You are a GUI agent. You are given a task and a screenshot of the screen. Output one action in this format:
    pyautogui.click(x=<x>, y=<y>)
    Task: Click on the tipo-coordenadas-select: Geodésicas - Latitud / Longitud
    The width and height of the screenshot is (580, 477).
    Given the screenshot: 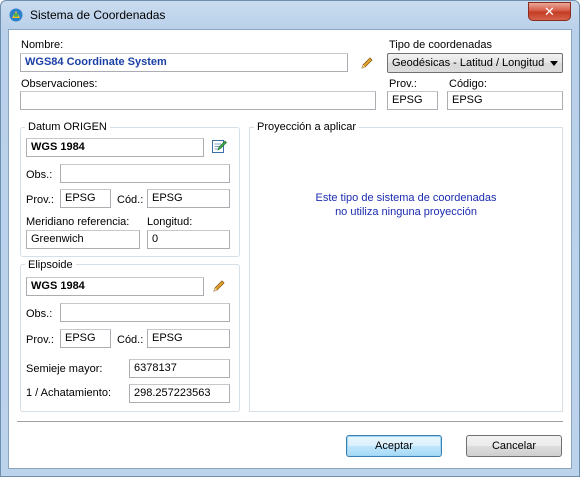 What is the action you would take?
    pyautogui.click(x=475, y=63)
    